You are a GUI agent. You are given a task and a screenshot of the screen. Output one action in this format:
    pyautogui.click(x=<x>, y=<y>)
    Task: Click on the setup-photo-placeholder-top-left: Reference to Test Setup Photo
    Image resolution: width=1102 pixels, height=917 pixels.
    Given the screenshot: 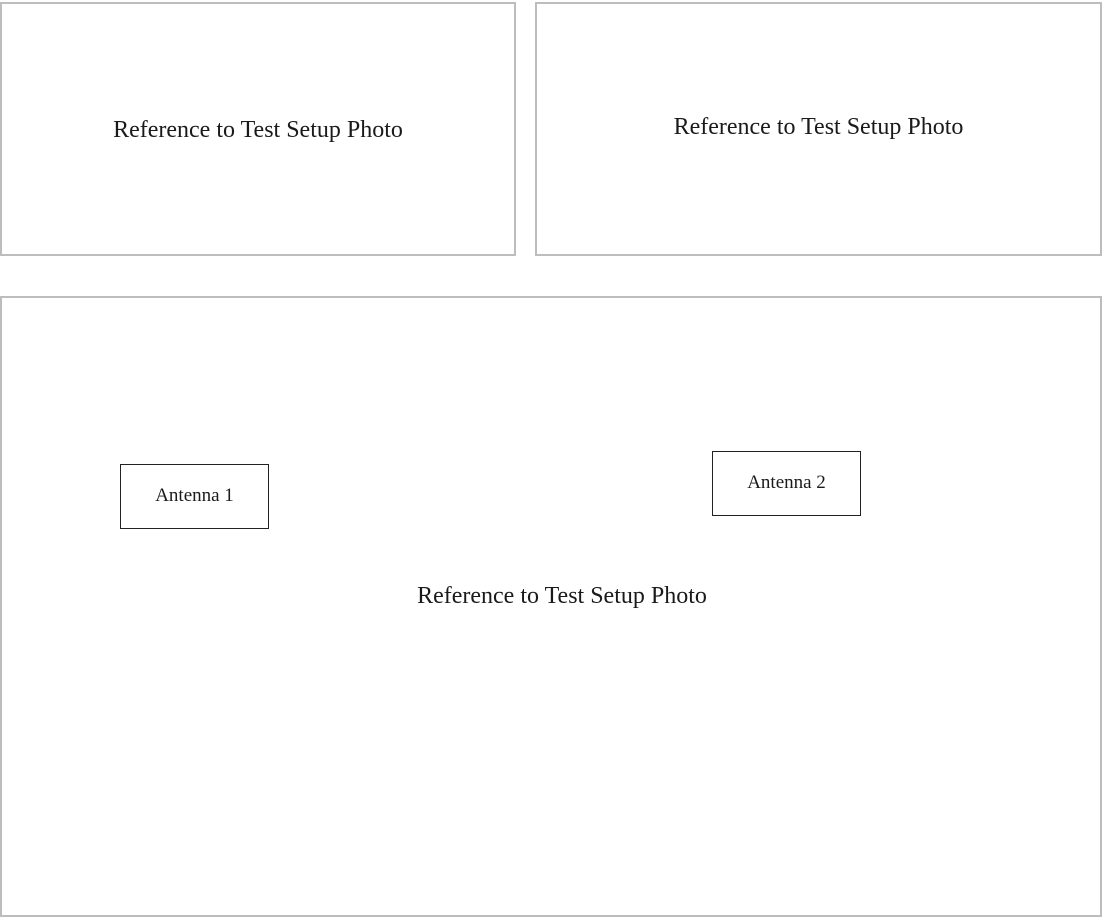 What is the action you would take?
    pyautogui.click(x=258, y=129)
    